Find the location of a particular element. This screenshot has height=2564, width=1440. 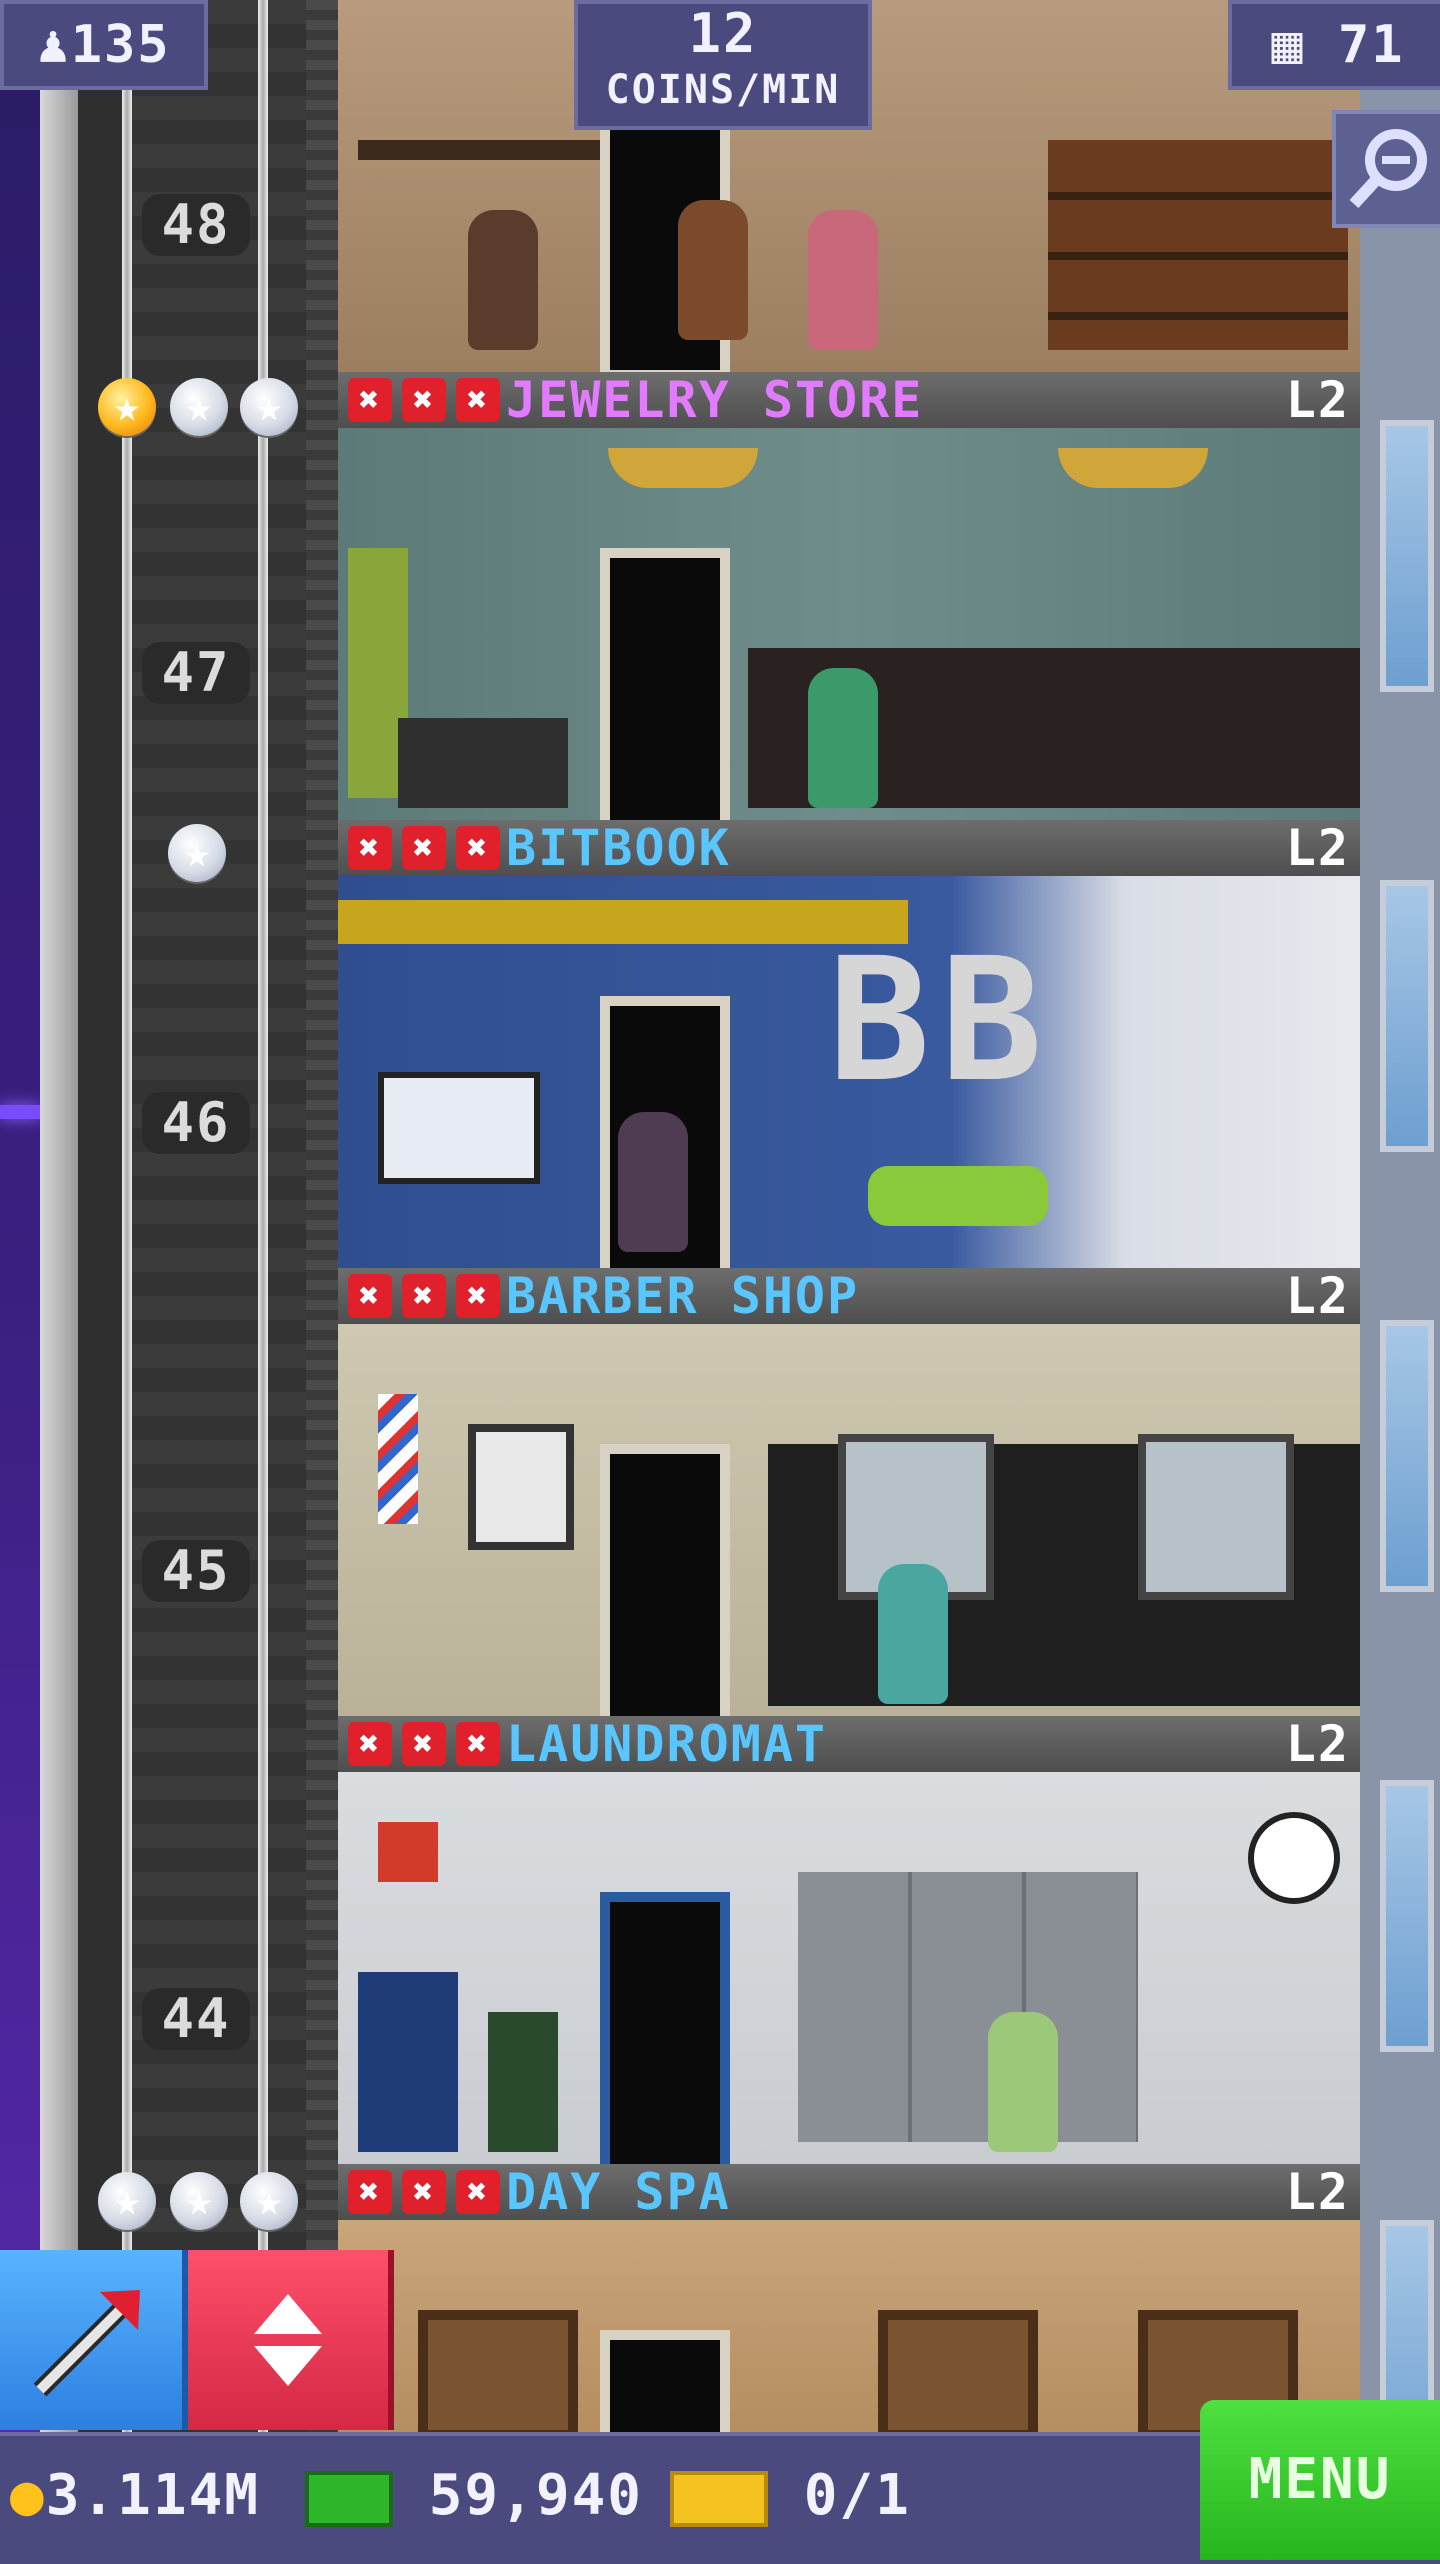

zoom-out-button is located at coordinates (1386, 169).